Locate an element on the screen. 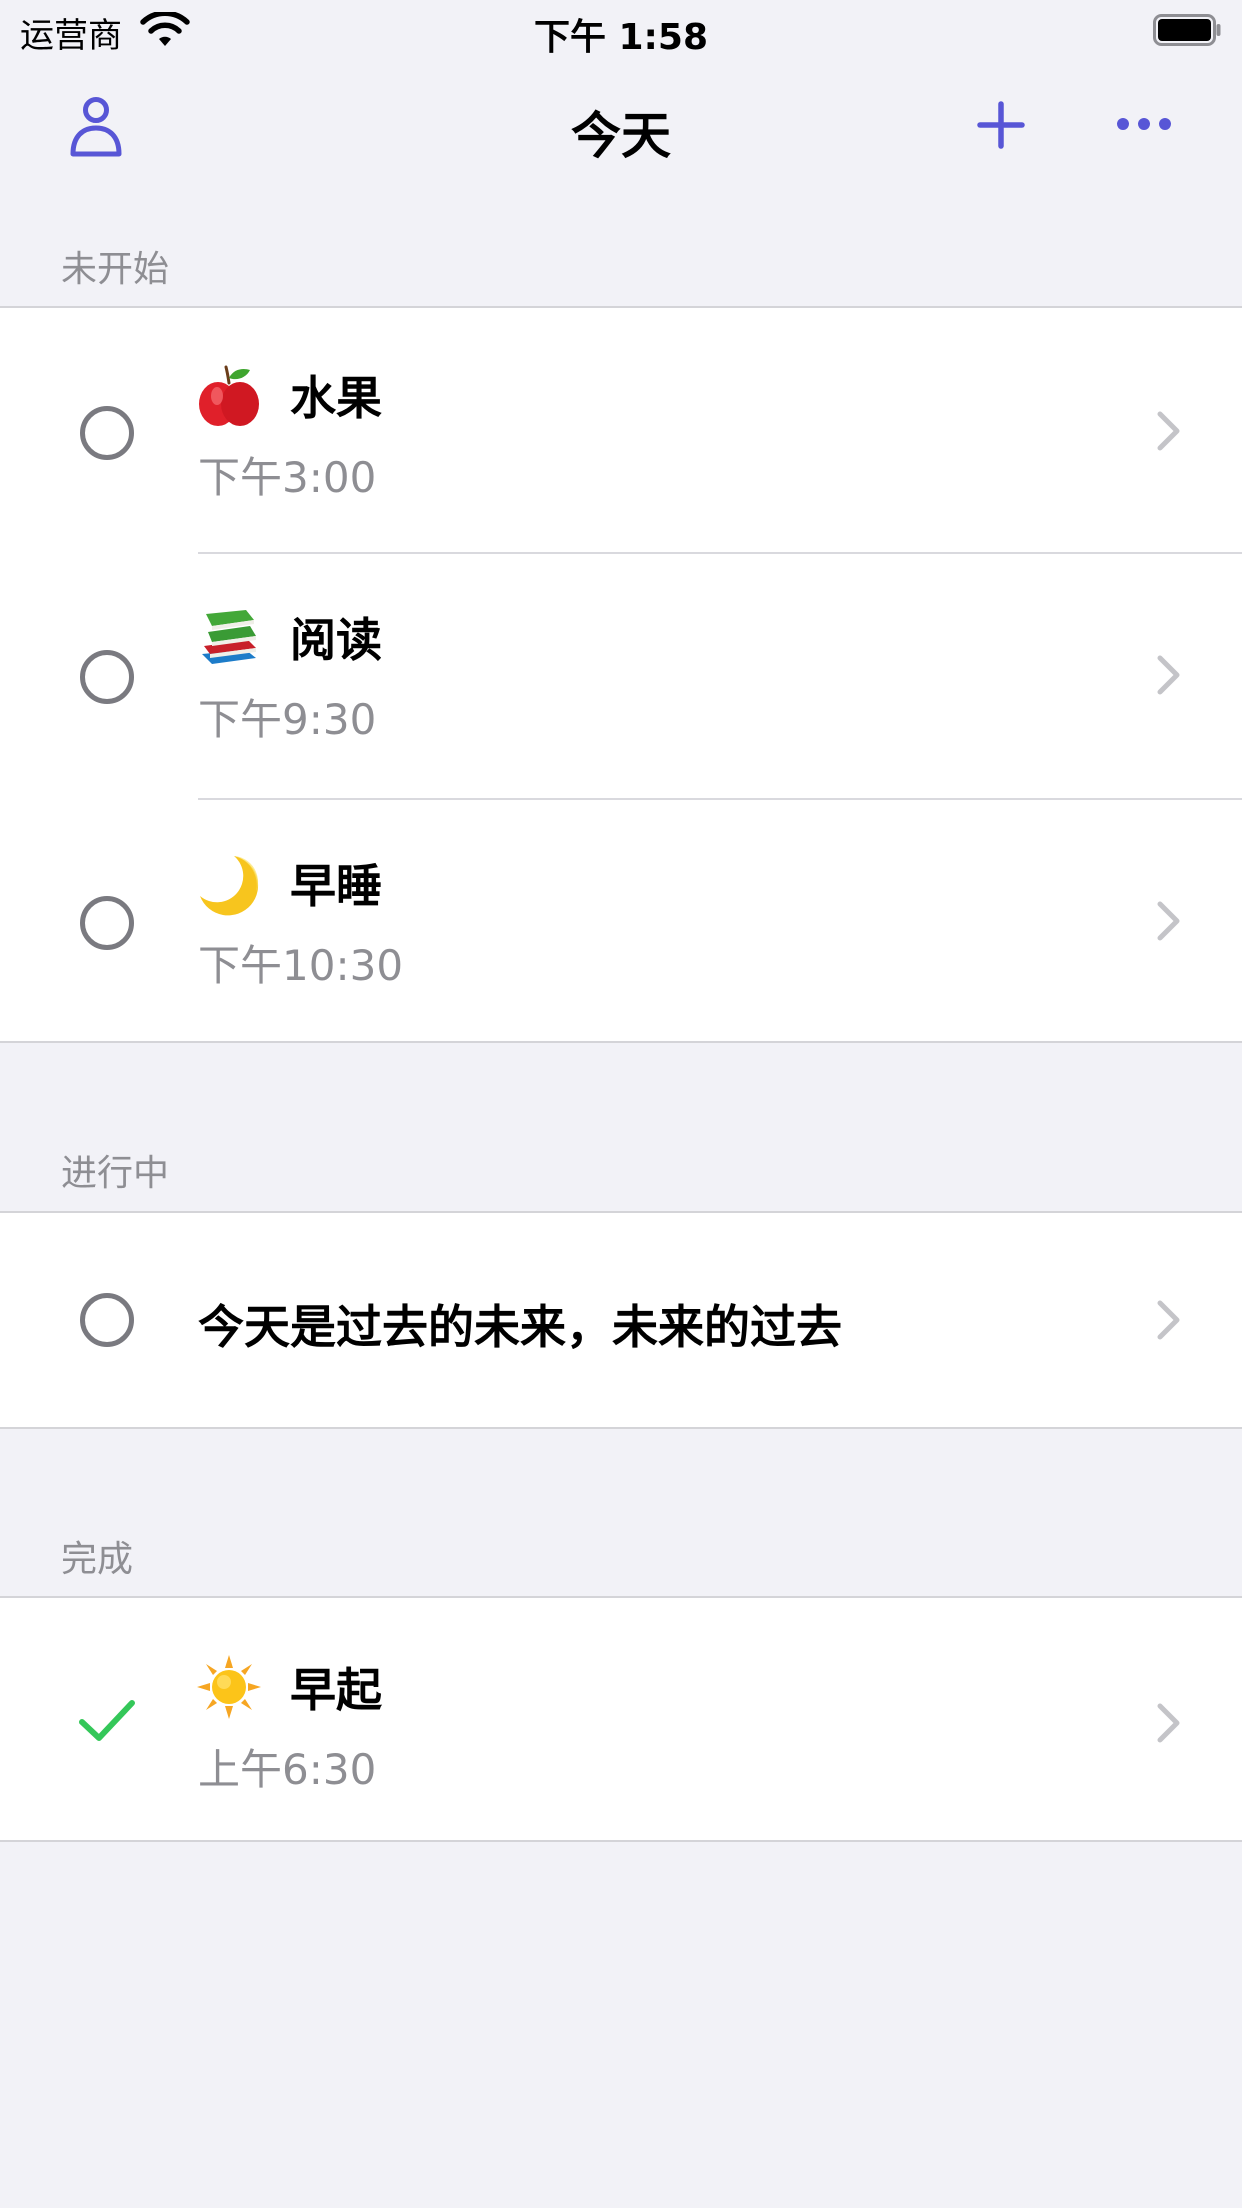  task-row: 早睡 下午10:30 is located at coordinates (621, 921).